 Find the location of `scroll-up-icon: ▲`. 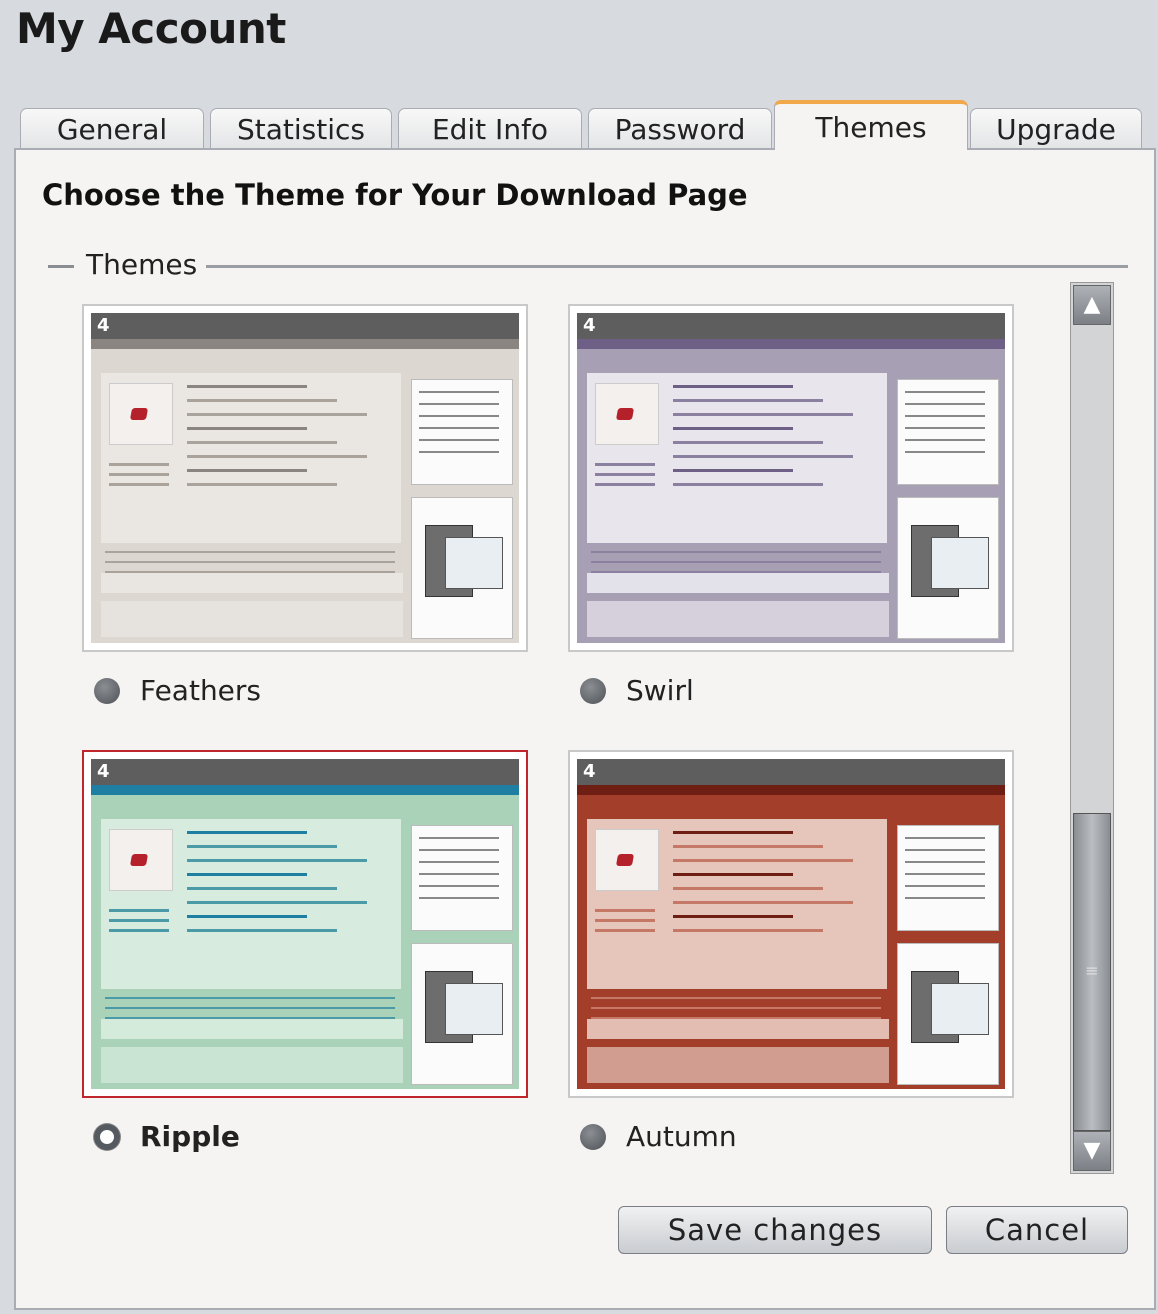

scroll-up-icon: ▲ is located at coordinates (1092, 305).